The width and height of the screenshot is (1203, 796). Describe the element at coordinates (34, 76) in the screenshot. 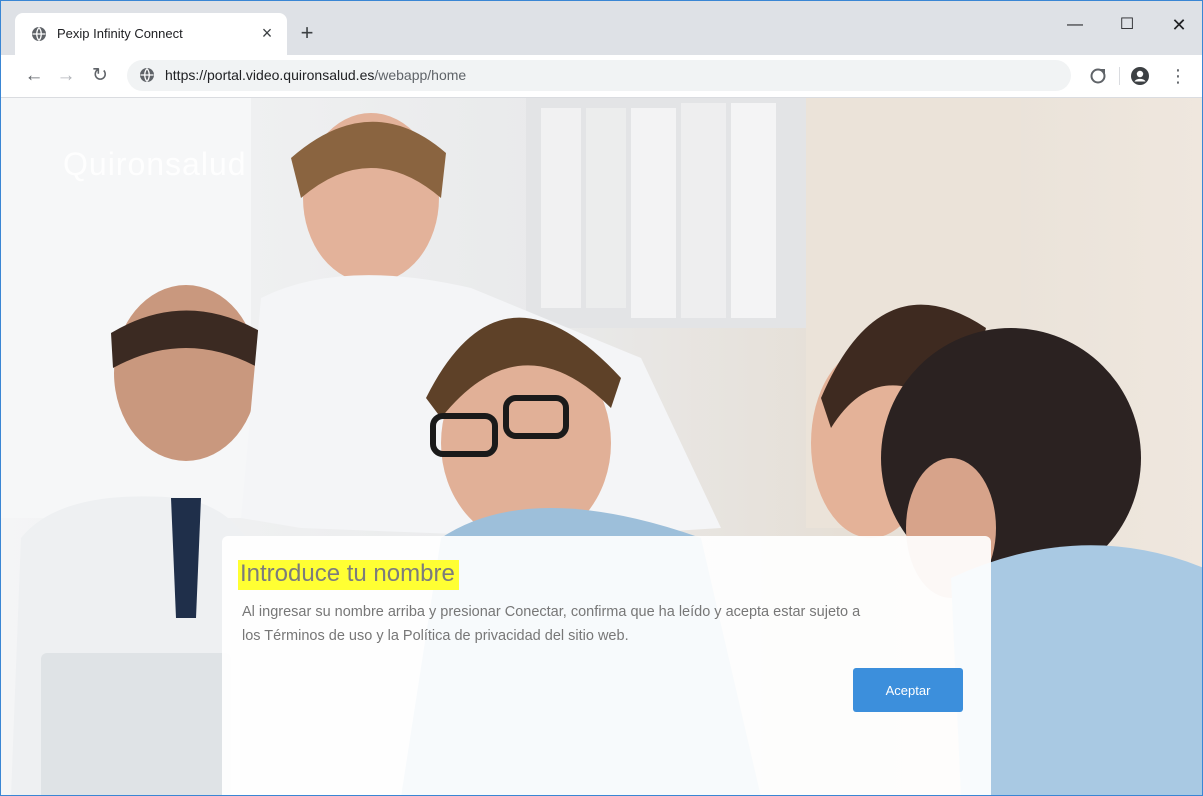

I see `back-arrow-icon: ←` at that location.